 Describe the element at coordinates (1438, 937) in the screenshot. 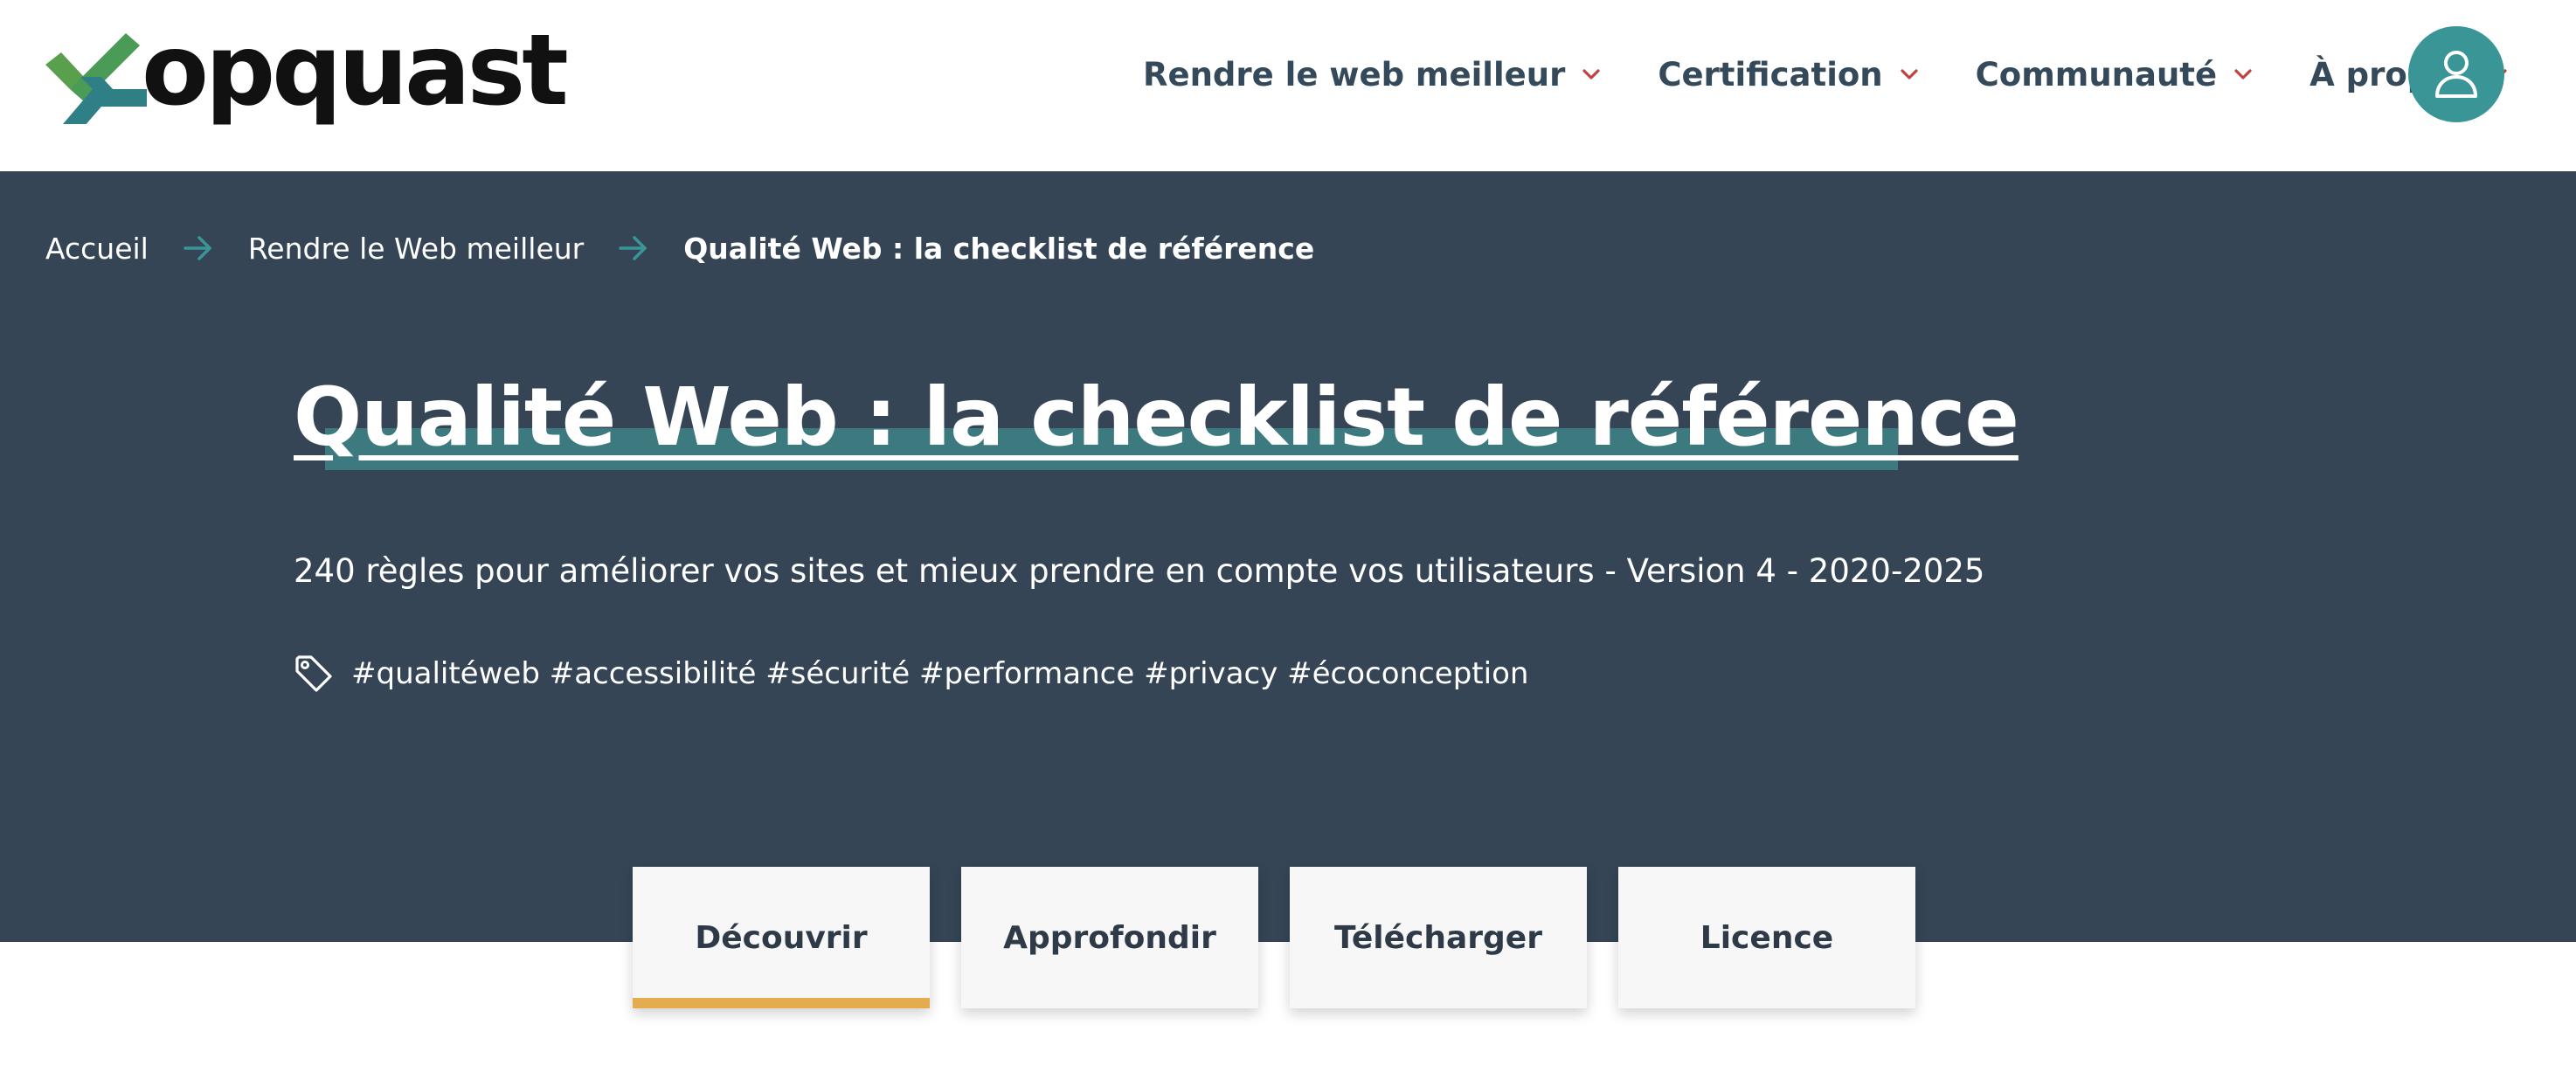

I see `tab-telecharger: Télécharger` at that location.